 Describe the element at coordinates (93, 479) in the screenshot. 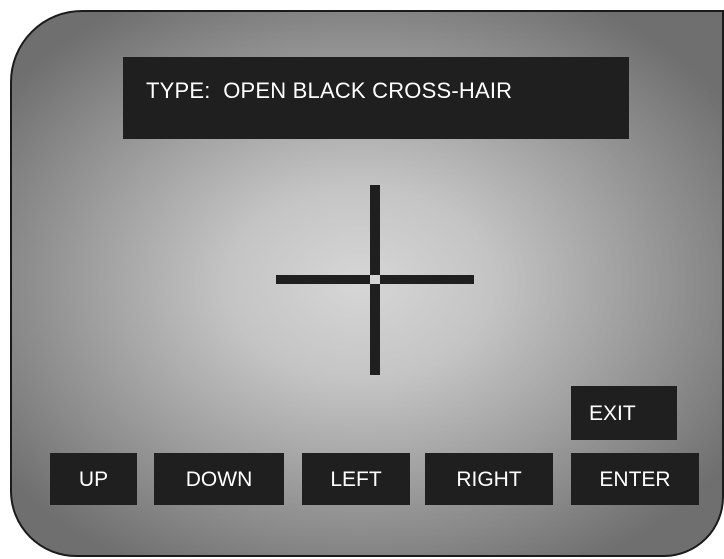

I see `up-button: UP` at that location.